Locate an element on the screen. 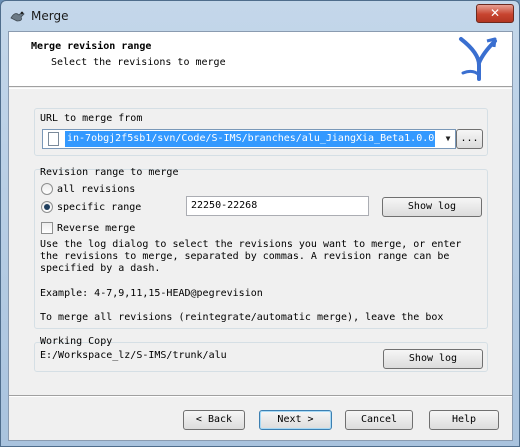  header-separator is located at coordinates (260, 88).